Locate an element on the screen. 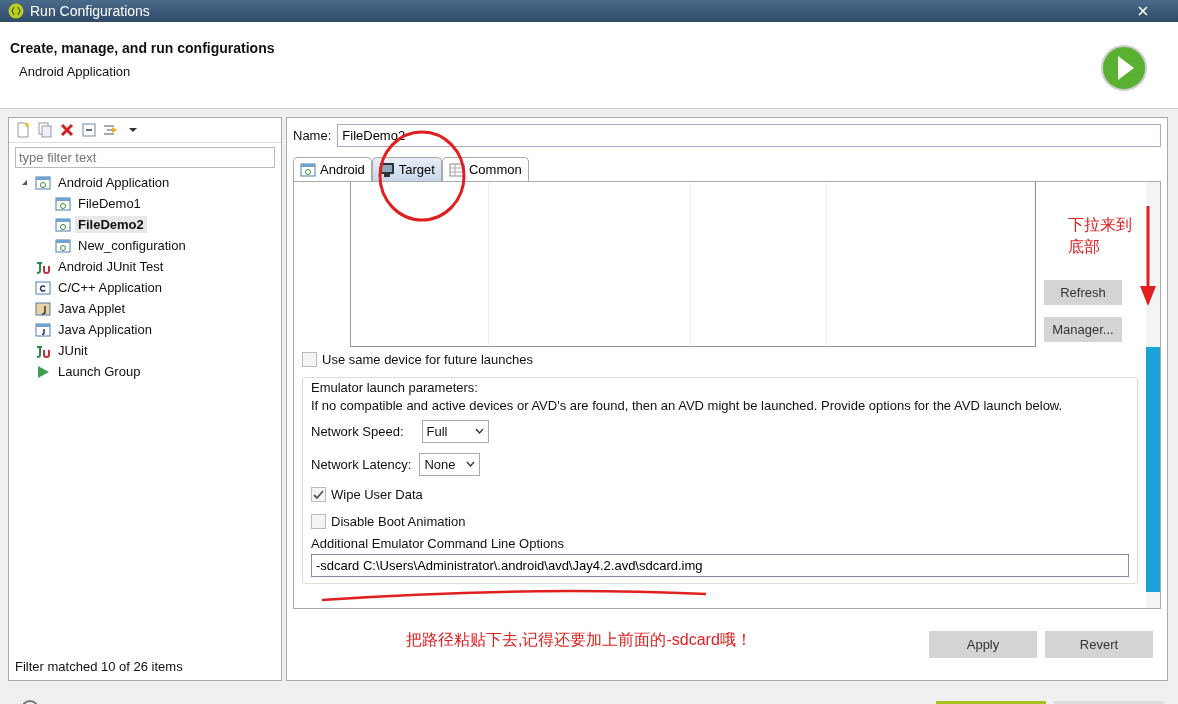  name-field: FileDemo2 is located at coordinates (749, 135).